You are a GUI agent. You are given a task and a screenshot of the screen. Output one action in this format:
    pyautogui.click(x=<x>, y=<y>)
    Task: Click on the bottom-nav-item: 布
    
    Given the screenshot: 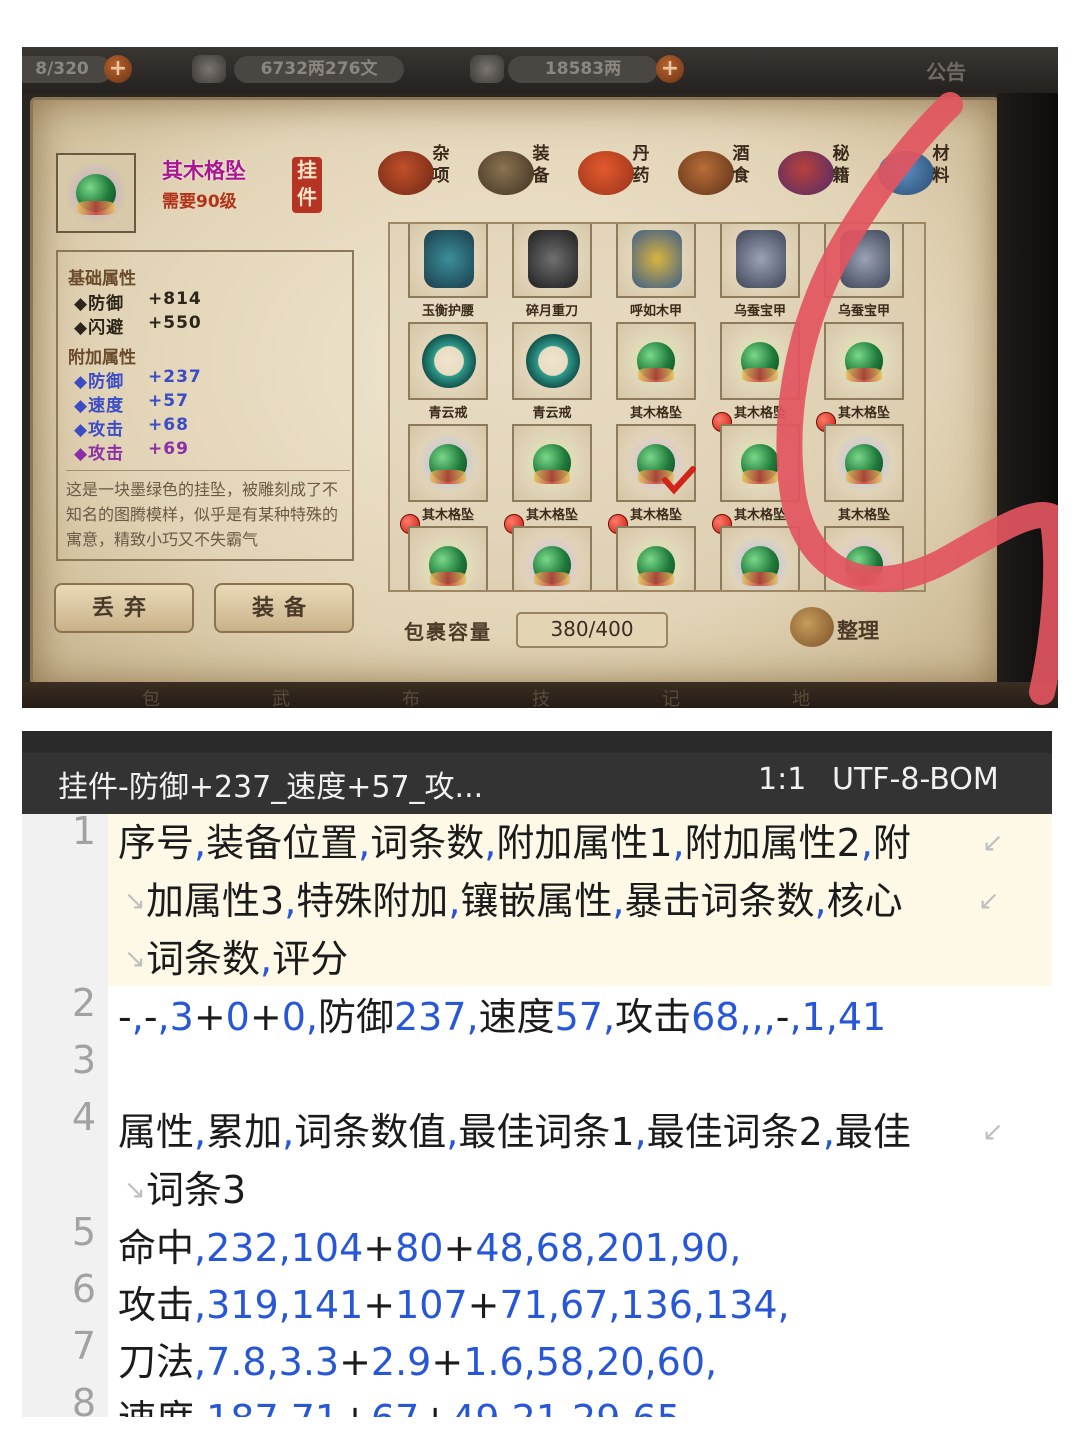 What is the action you would take?
    pyautogui.click(x=411, y=696)
    